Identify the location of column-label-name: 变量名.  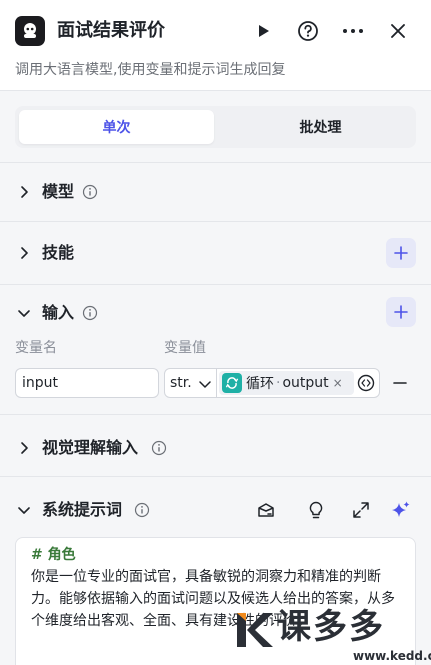
(36, 348).